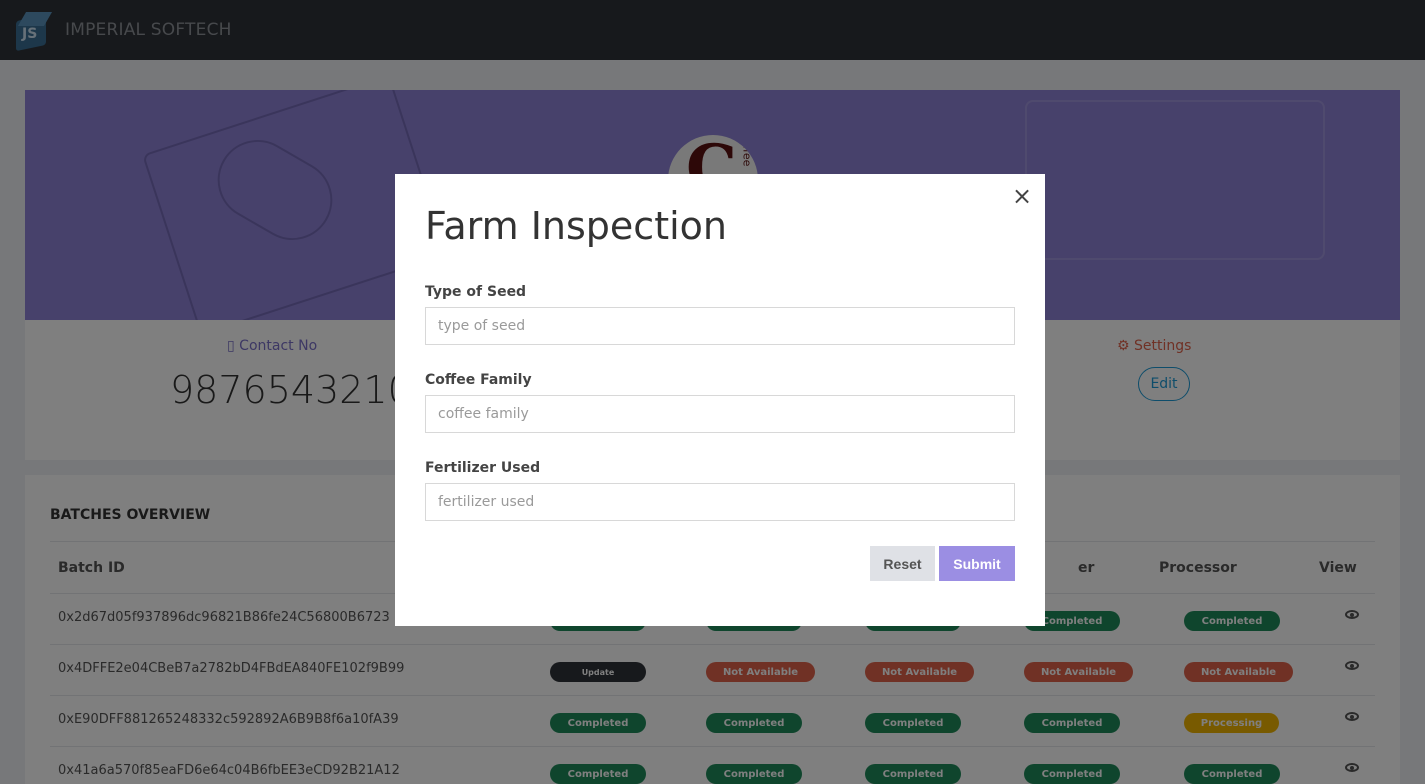 The image size is (1425, 784). I want to click on fertilizer-used-label: Fertilizer Used, so click(483, 468).